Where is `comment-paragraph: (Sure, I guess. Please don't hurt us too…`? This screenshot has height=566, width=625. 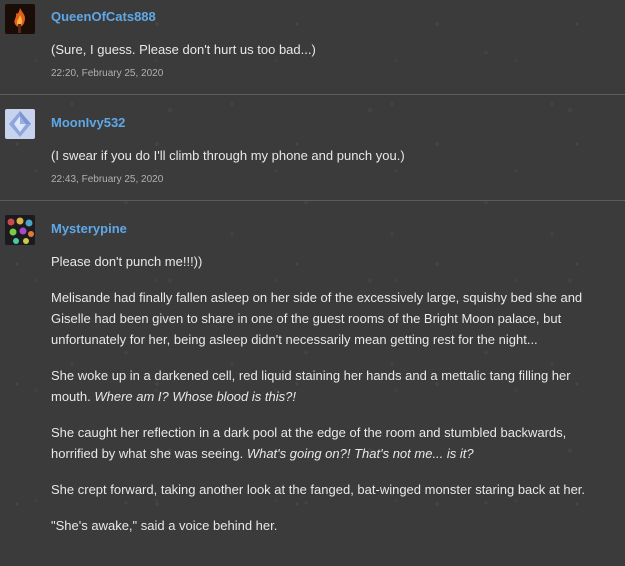 comment-paragraph: (Sure, I guess. Please don't hurt us too… is located at coordinates (183, 49).